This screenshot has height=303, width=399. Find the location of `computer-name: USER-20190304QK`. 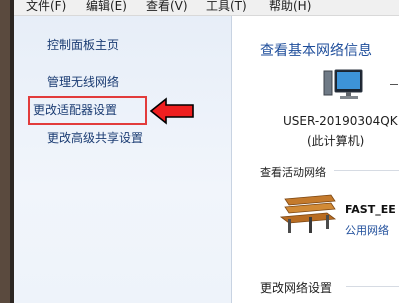

computer-name: USER-20190304QK is located at coordinates (340, 121).